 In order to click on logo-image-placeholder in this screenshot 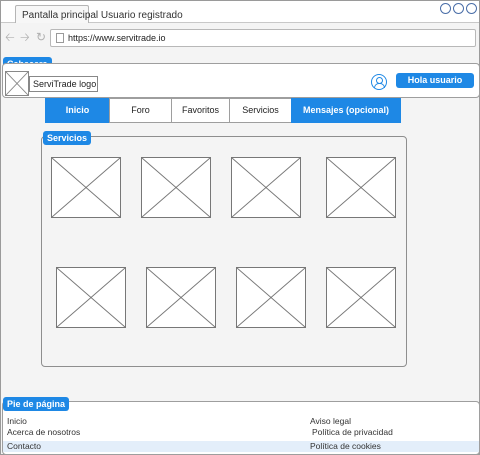, I will do `click(17, 83)`.